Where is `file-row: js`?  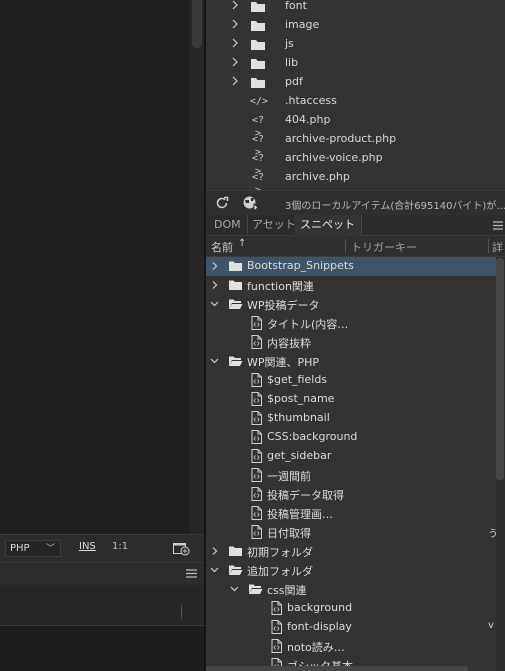 file-row: js is located at coordinates (355, 44).